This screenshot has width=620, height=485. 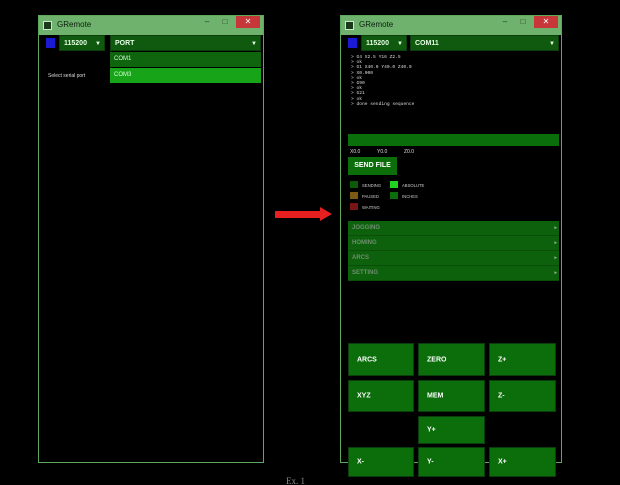 I want to click on x-minus-button: X-, so click(x=381, y=462).